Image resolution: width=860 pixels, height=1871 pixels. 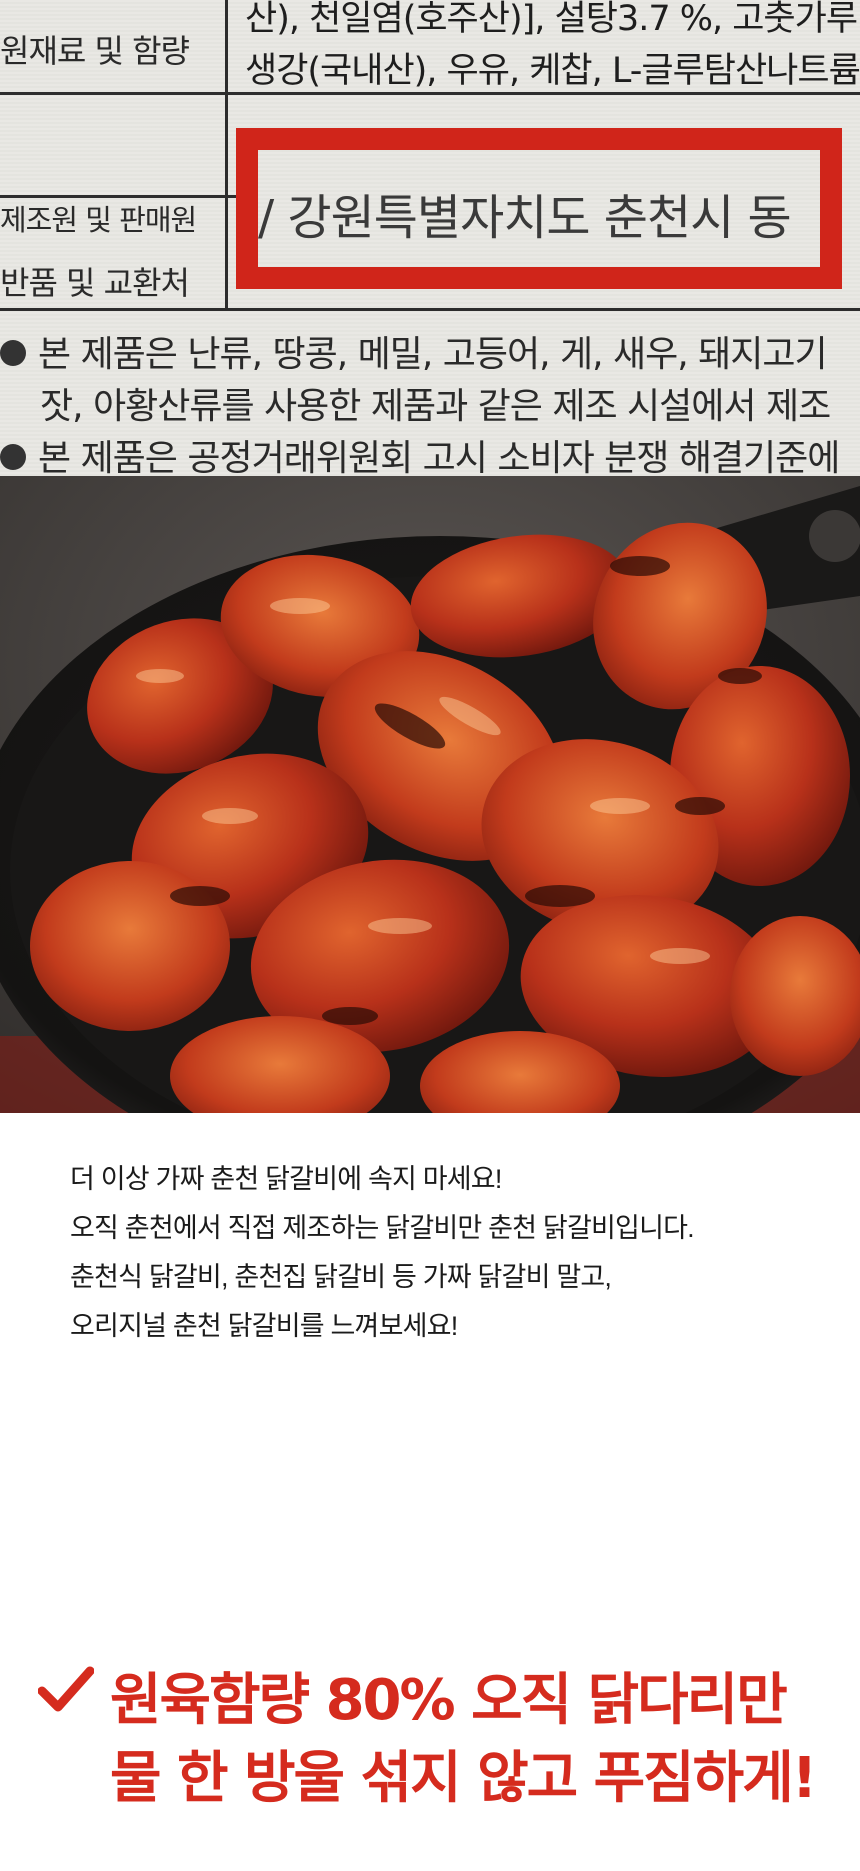 I want to click on table-divider-vertical, so click(x=226, y=155).